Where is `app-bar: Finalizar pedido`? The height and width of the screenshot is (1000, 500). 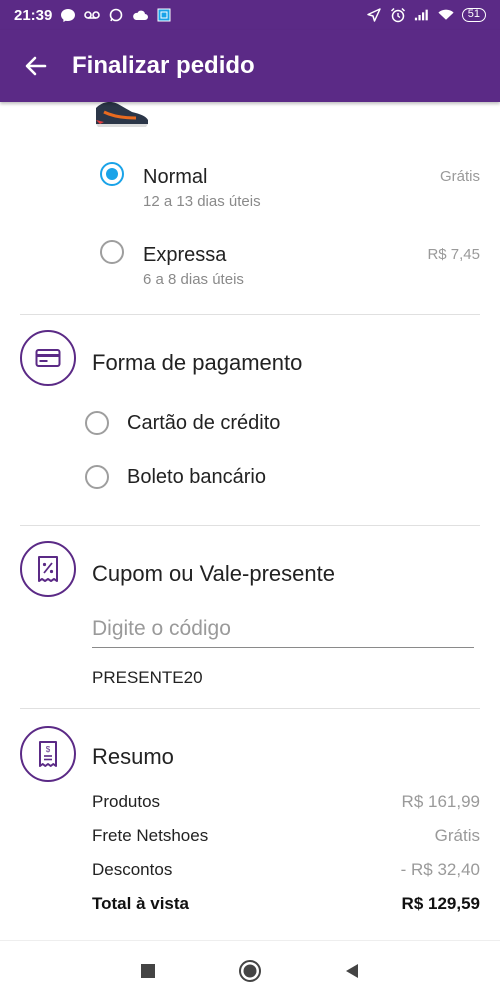
app-bar: Finalizar pedido is located at coordinates (250, 66).